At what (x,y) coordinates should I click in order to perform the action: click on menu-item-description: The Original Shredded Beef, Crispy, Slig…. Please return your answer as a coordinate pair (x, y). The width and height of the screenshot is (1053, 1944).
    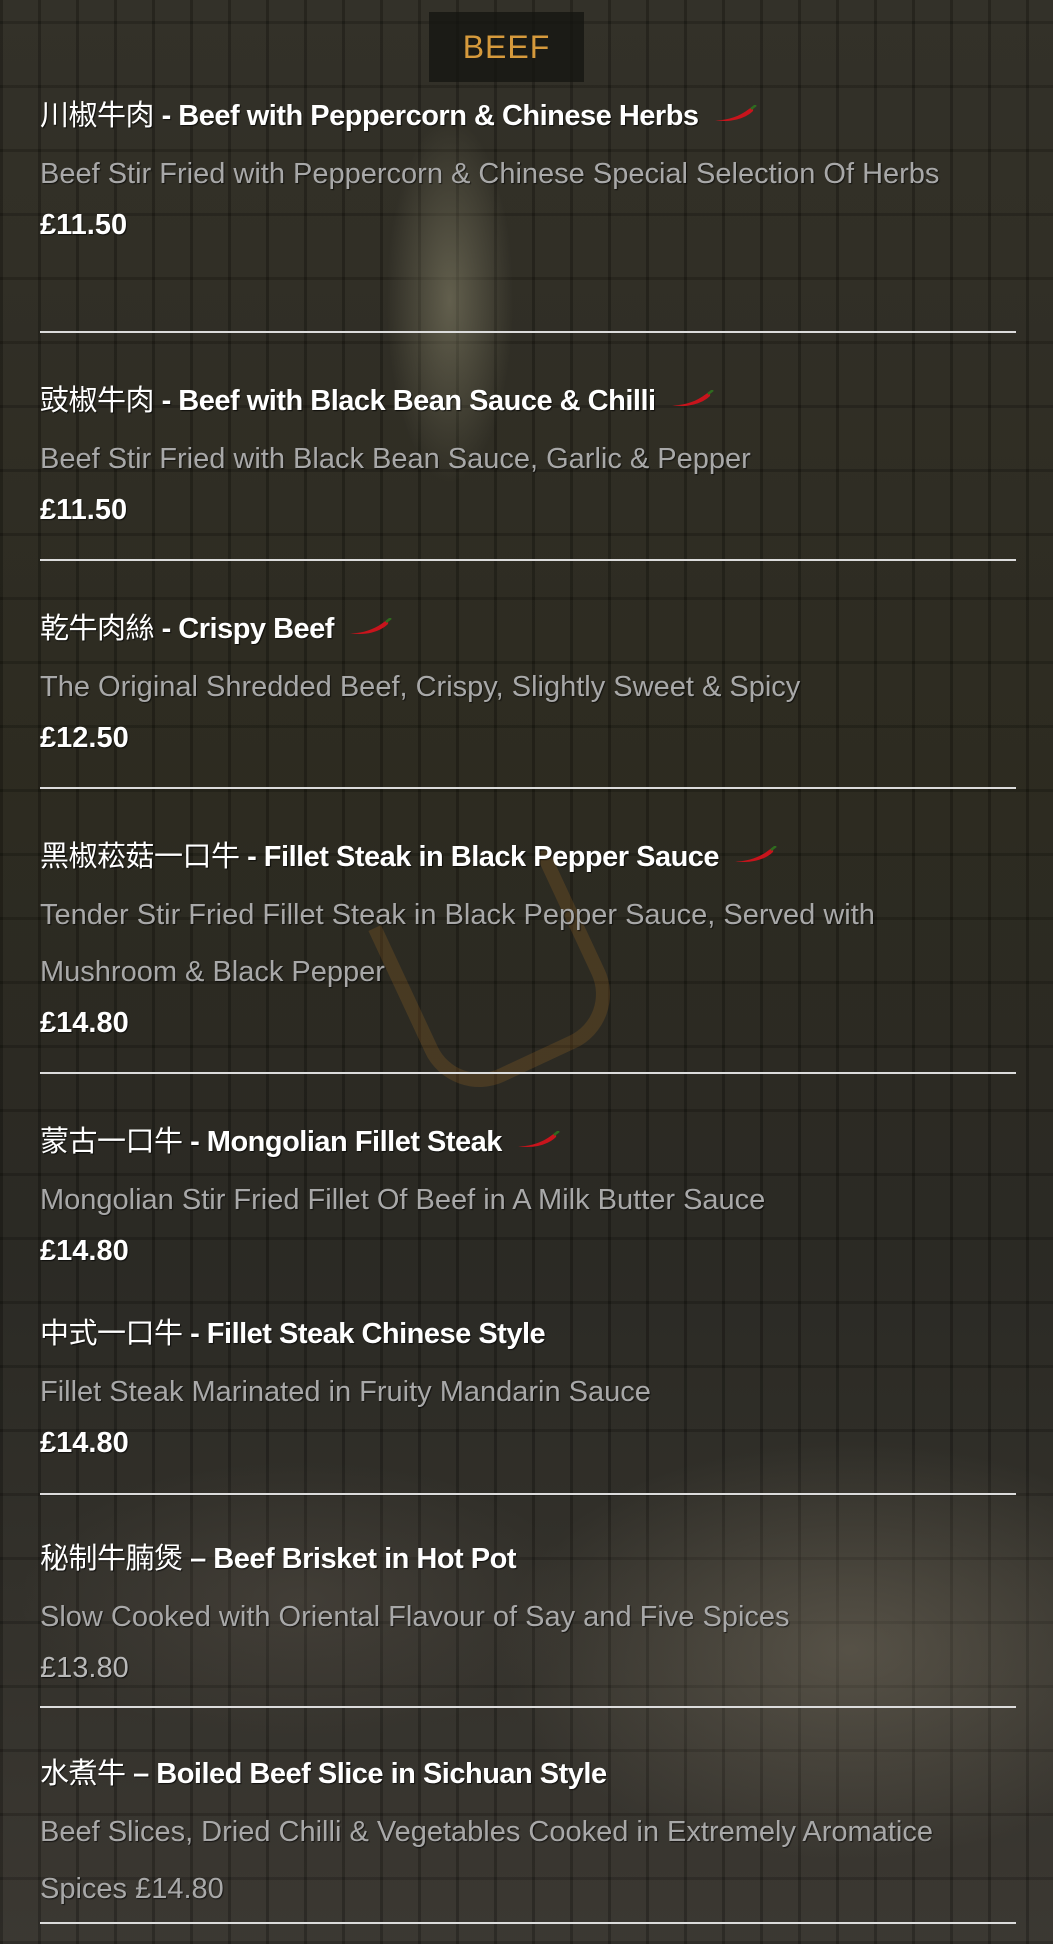
    Looking at the image, I should click on (420, 687).